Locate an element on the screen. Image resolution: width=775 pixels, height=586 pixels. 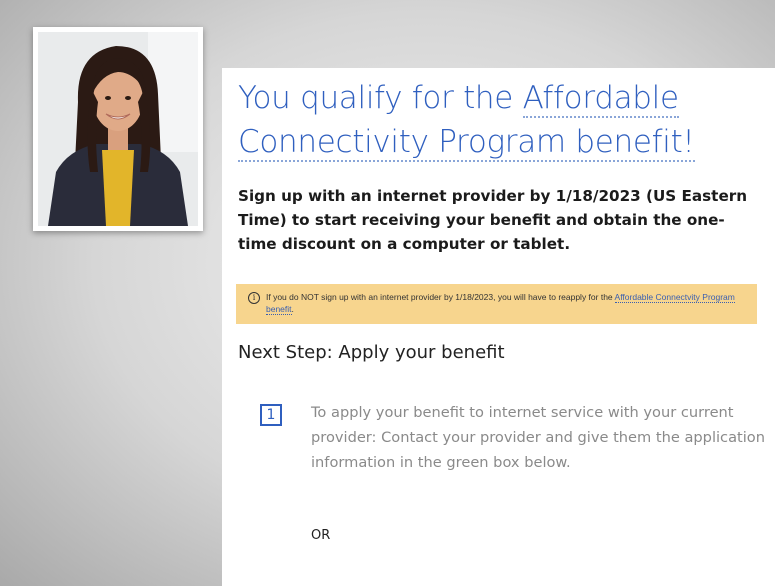
or-separator: OR is located at coordinates (321, 535).